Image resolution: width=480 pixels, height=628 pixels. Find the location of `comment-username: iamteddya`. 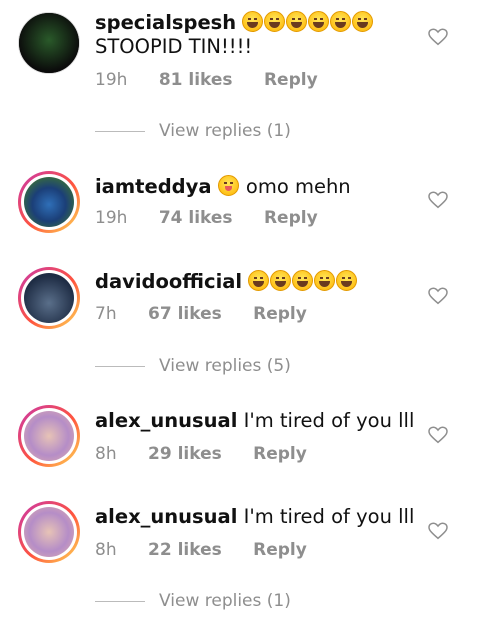

comment-username: iamteddya is located at coordinates (153, 186).